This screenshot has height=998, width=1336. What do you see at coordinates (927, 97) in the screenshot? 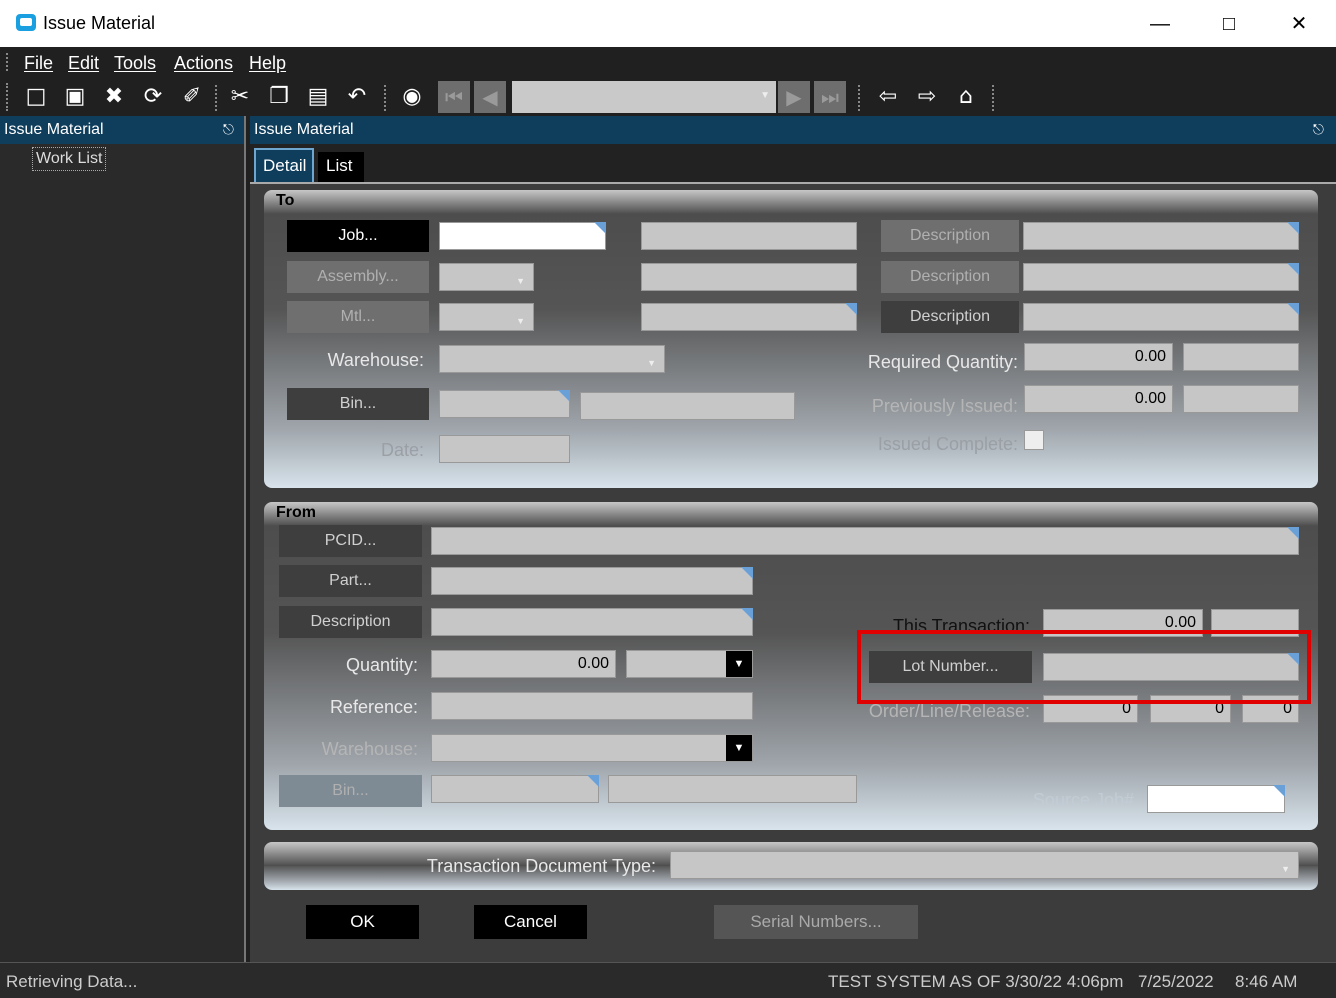
I see `forward-icon: ⇨` at bounding box center [927, 97].